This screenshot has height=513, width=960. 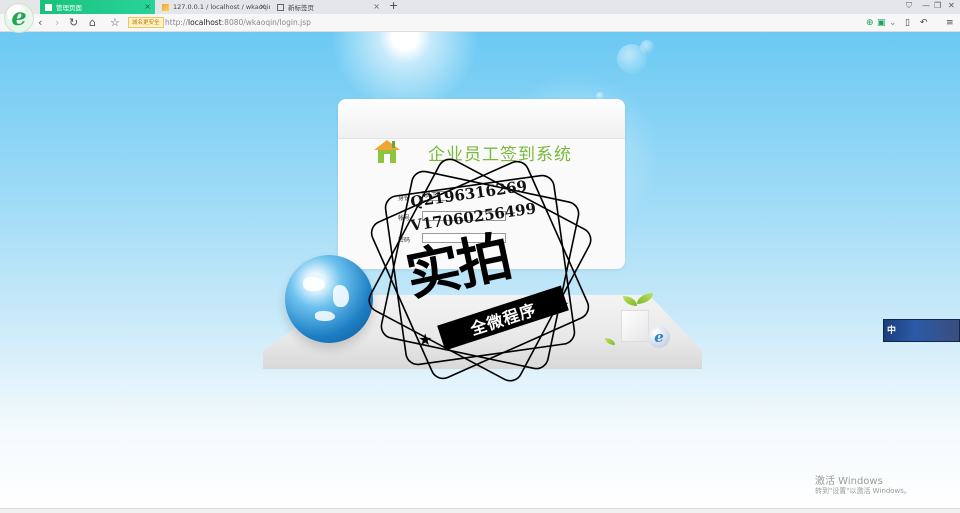 I want to click on tab-label: 新标签页, so click(x=301, y=8).